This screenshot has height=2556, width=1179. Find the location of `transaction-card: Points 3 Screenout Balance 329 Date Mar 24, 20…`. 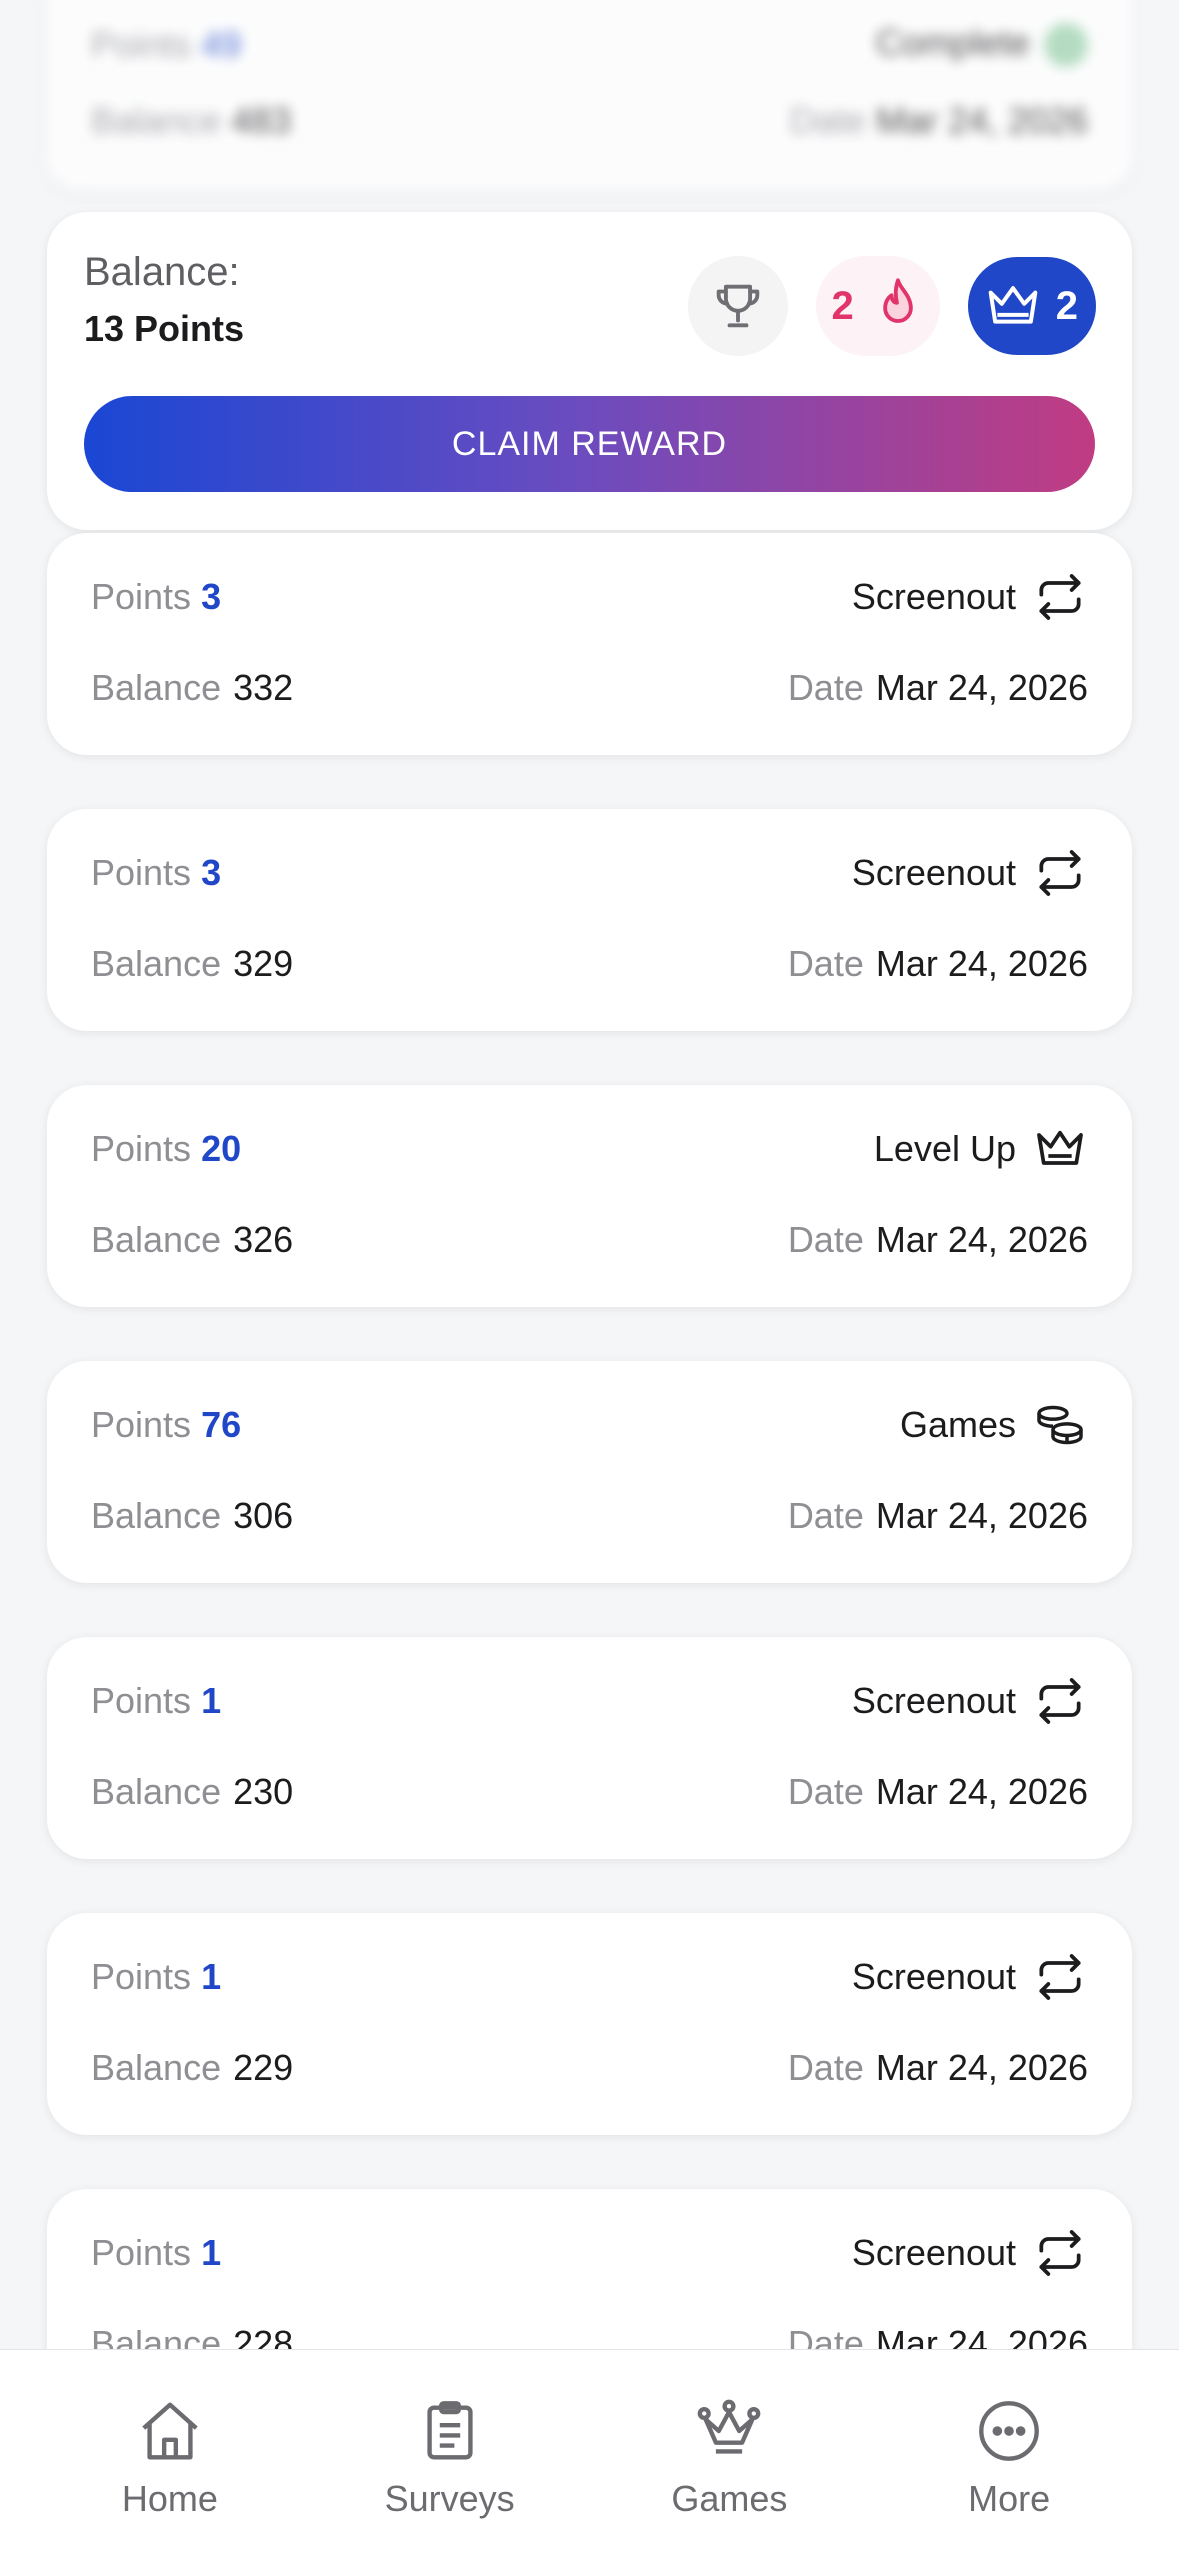

transaction-card: Points 3 Screenout Balance 329 Date Mar 24, 20… is located at coordinates (589, 920).